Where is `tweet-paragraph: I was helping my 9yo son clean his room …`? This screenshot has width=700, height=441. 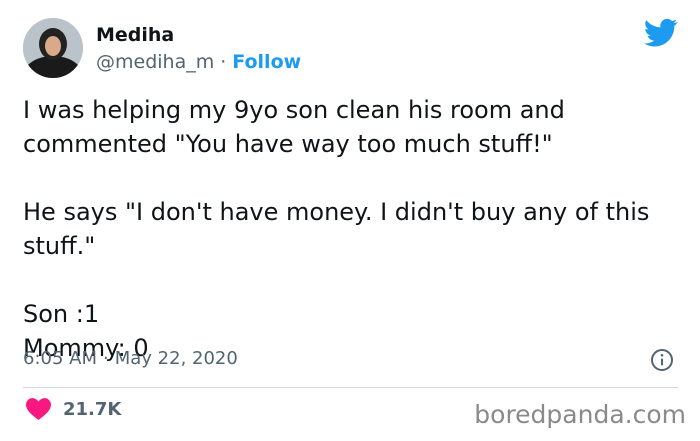 tweet-paragraph: I was helping my 9yo son clean his room … is located at coordinates (294, 127).